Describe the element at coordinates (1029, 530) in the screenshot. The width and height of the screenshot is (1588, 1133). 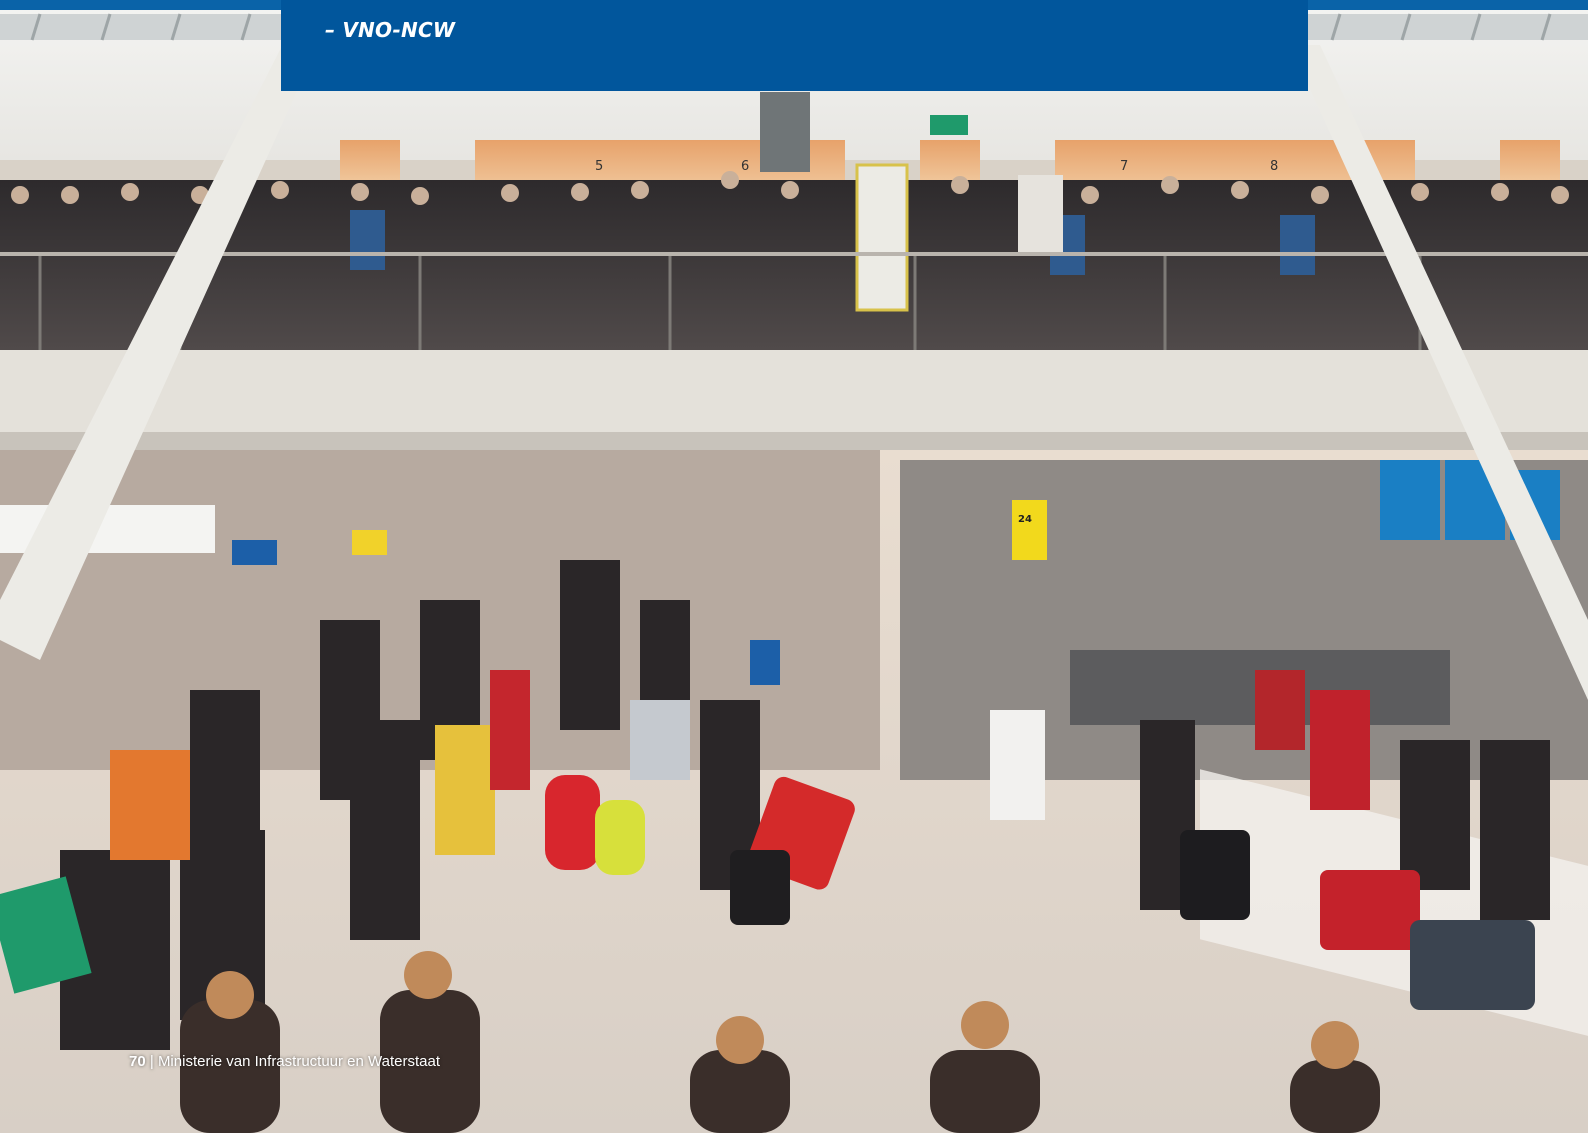
I see `counter-sign` at that location.